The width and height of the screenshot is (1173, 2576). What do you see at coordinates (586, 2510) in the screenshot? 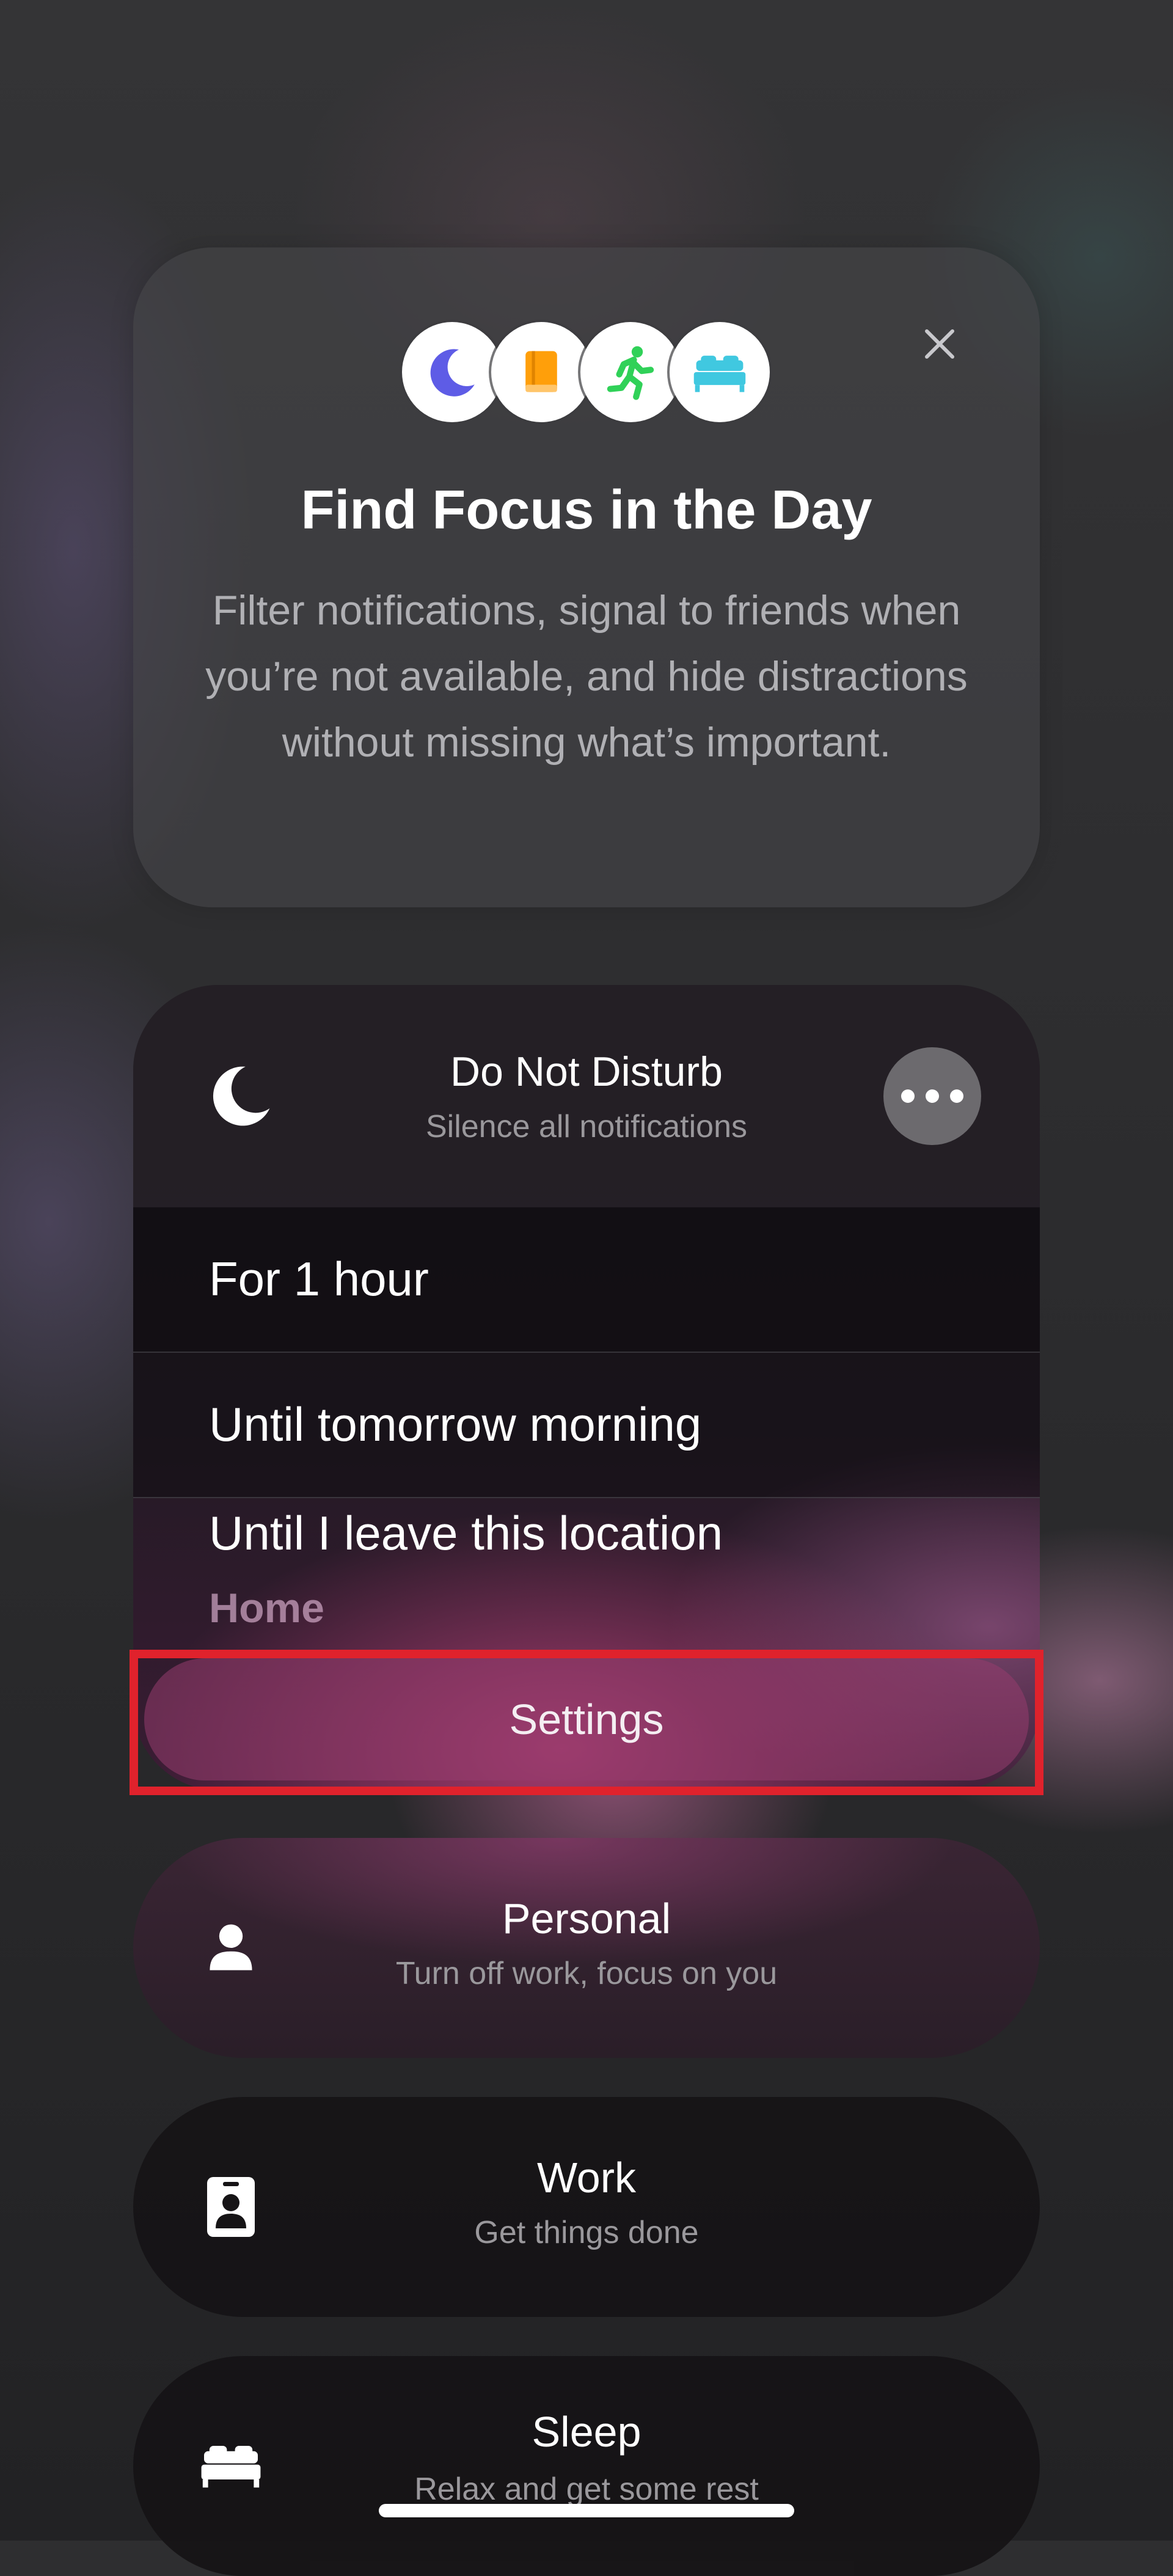
I see `home-indicator` at bounding box center [586, 2510].